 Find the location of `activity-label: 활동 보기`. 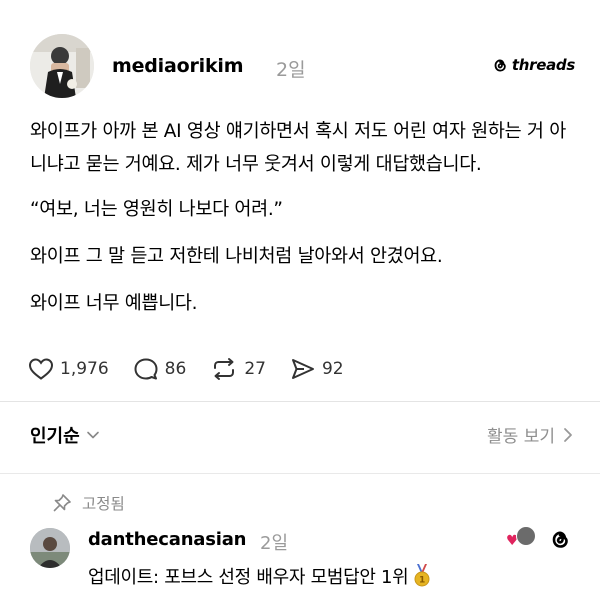

activity-label: 활동 보기 is located at coordinates (521, 437).